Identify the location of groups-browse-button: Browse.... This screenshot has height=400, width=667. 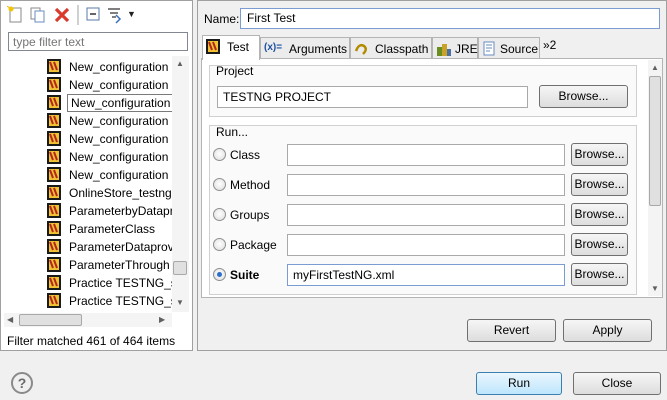
(599, 214).